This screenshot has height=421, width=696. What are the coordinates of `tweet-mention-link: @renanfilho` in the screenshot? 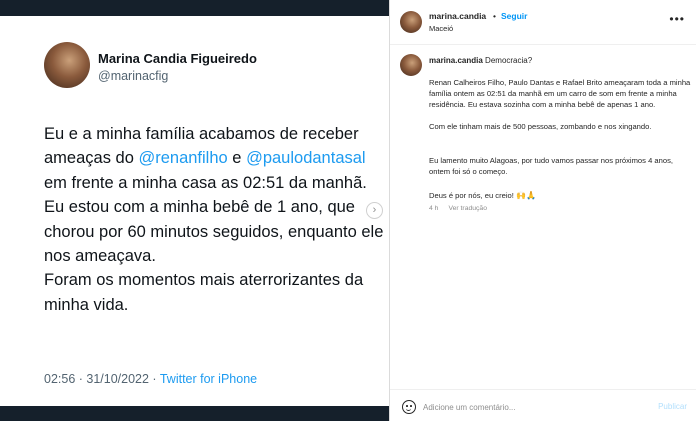 It's located at (182, 158).